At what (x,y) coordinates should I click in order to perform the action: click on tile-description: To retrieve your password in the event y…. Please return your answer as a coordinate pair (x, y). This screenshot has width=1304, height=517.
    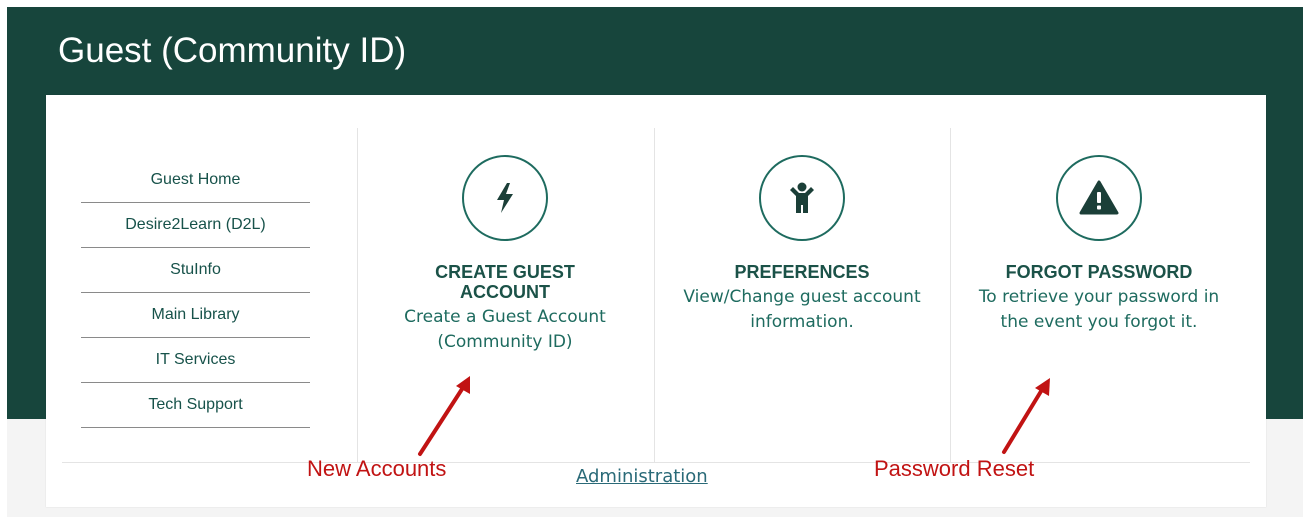
    Looking at the image, I should click on (1099, 309).